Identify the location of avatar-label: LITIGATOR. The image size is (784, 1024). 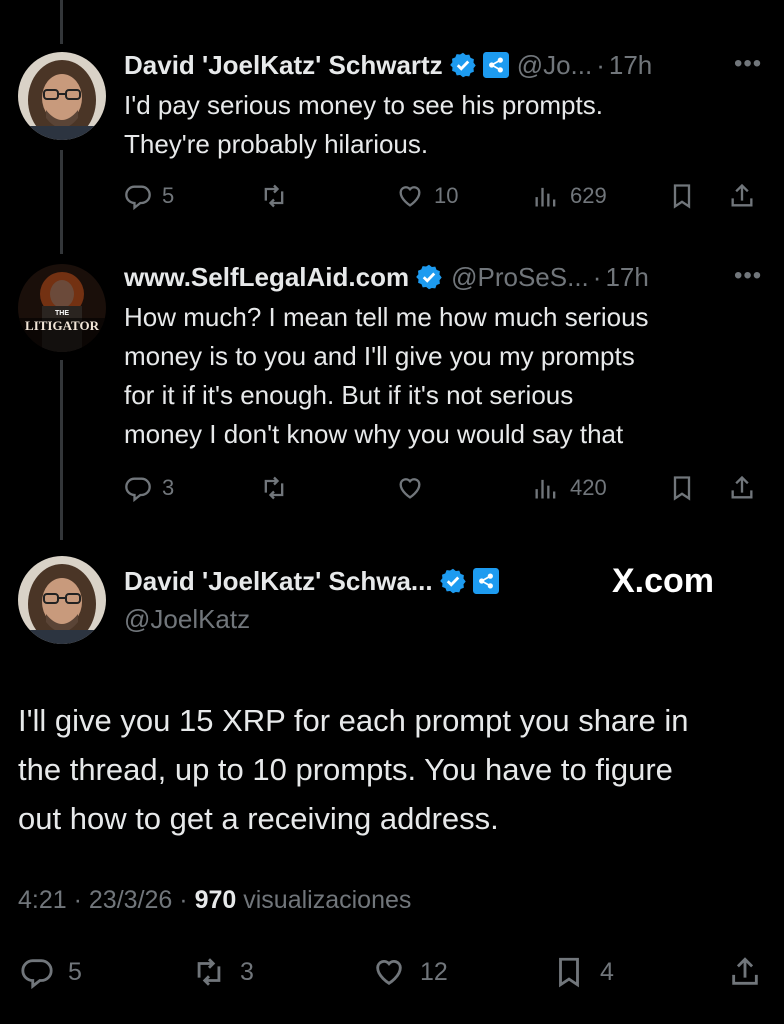
(62, 325).